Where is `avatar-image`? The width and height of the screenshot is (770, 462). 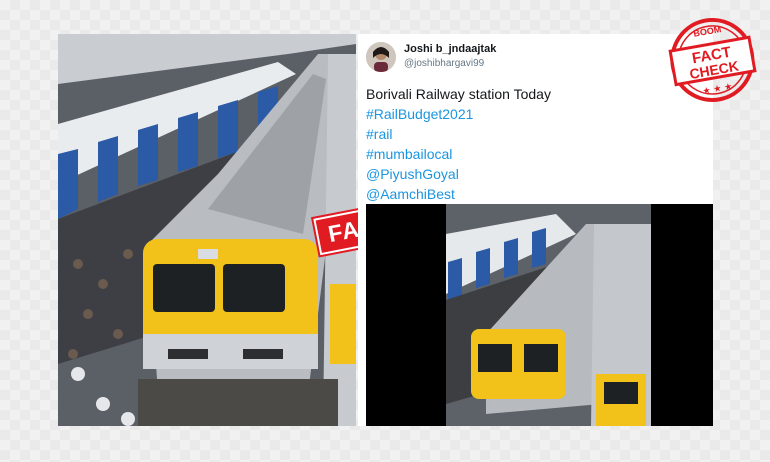
avatar-image is located at coordinates (381, 57).